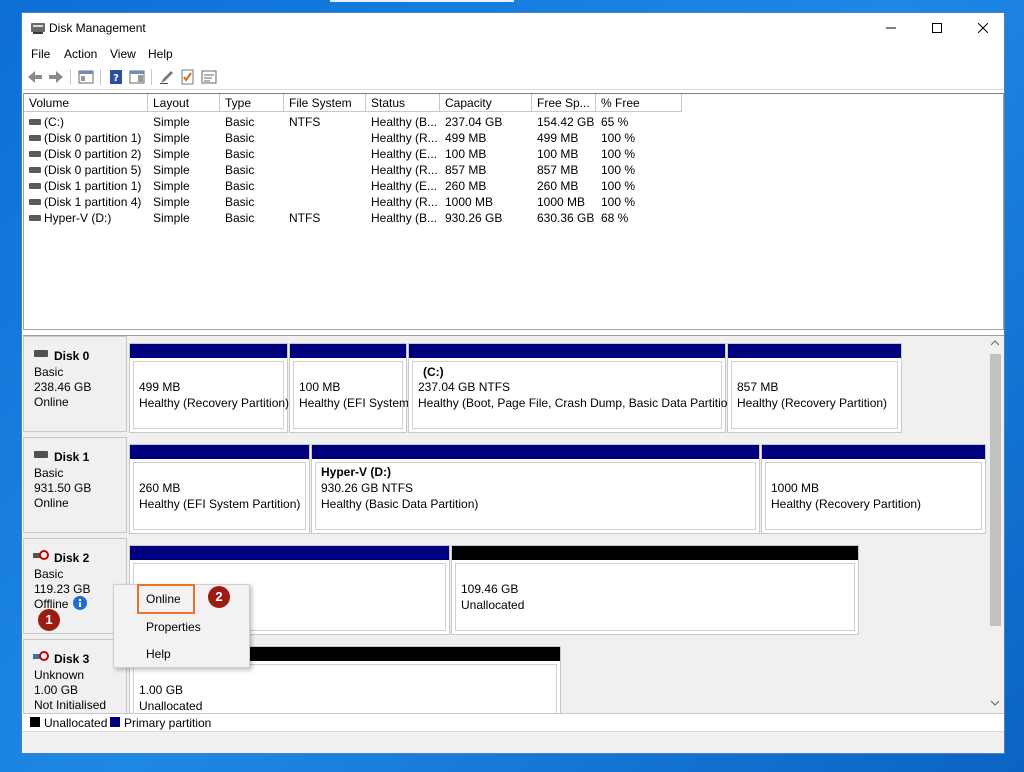 The image size is (1024, 772). Describe the element at coordinates (173, 627) in the screenshot. I see `menu-item-properties: Properties` at that location.